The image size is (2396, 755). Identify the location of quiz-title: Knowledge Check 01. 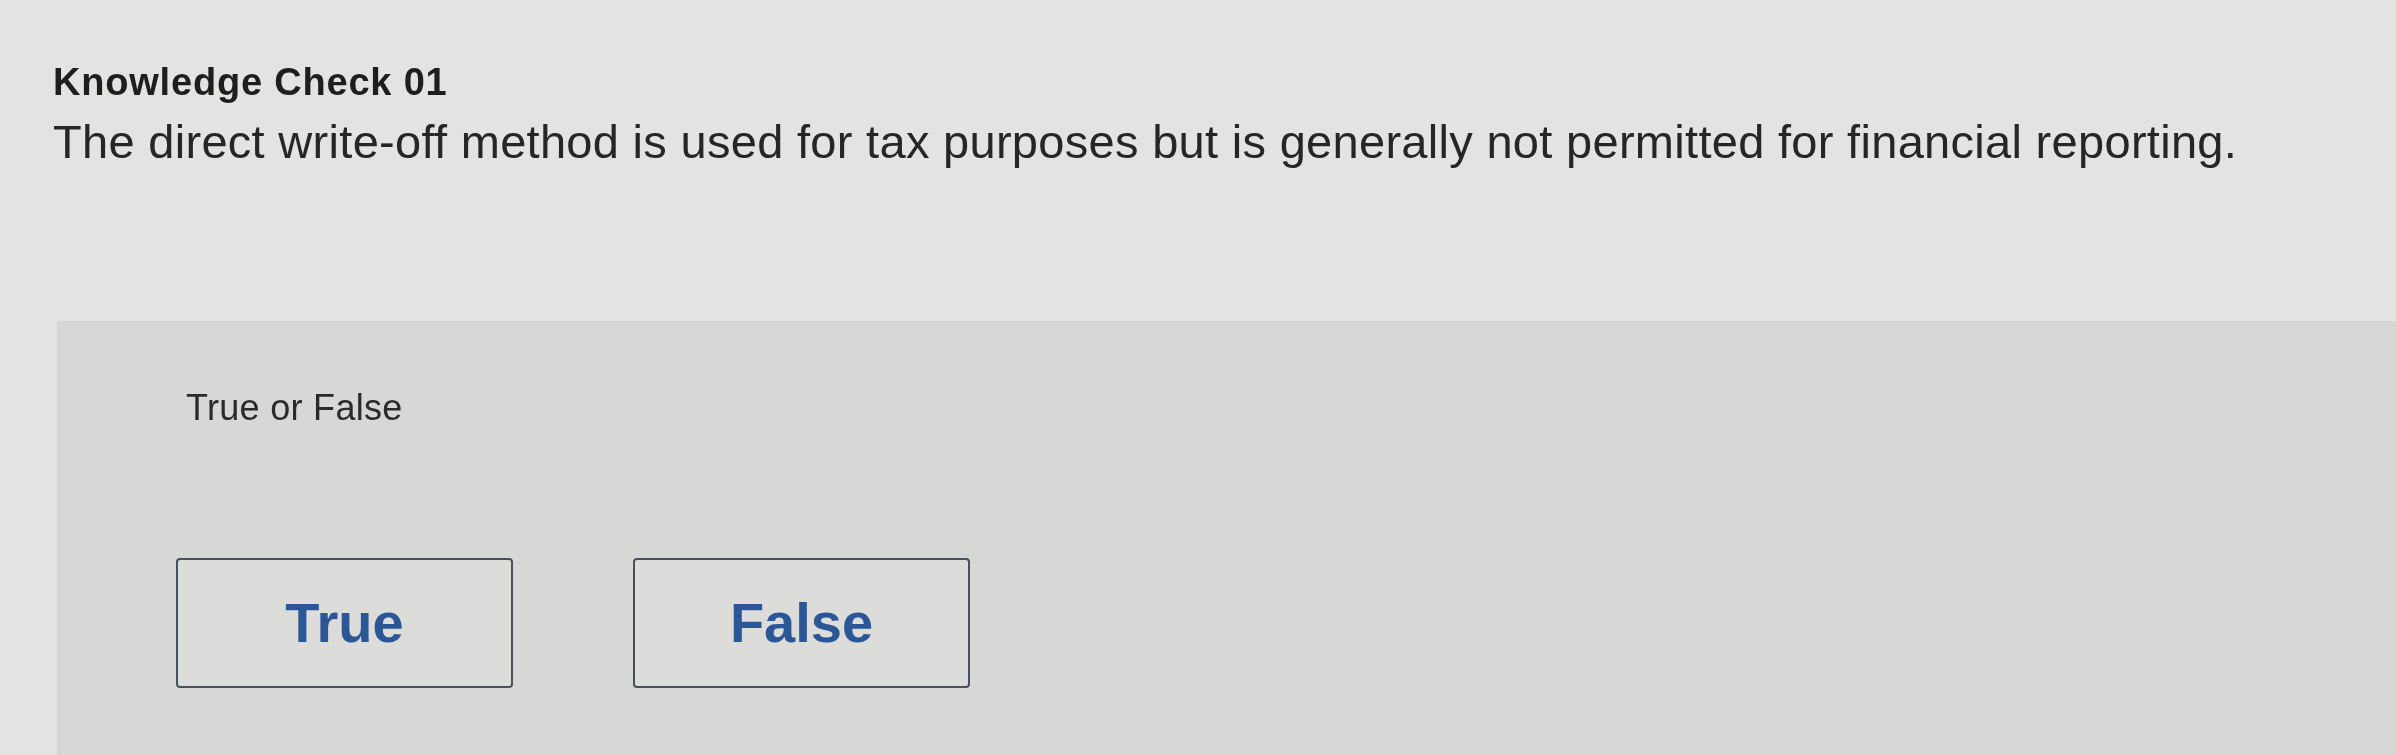
(250, 82).